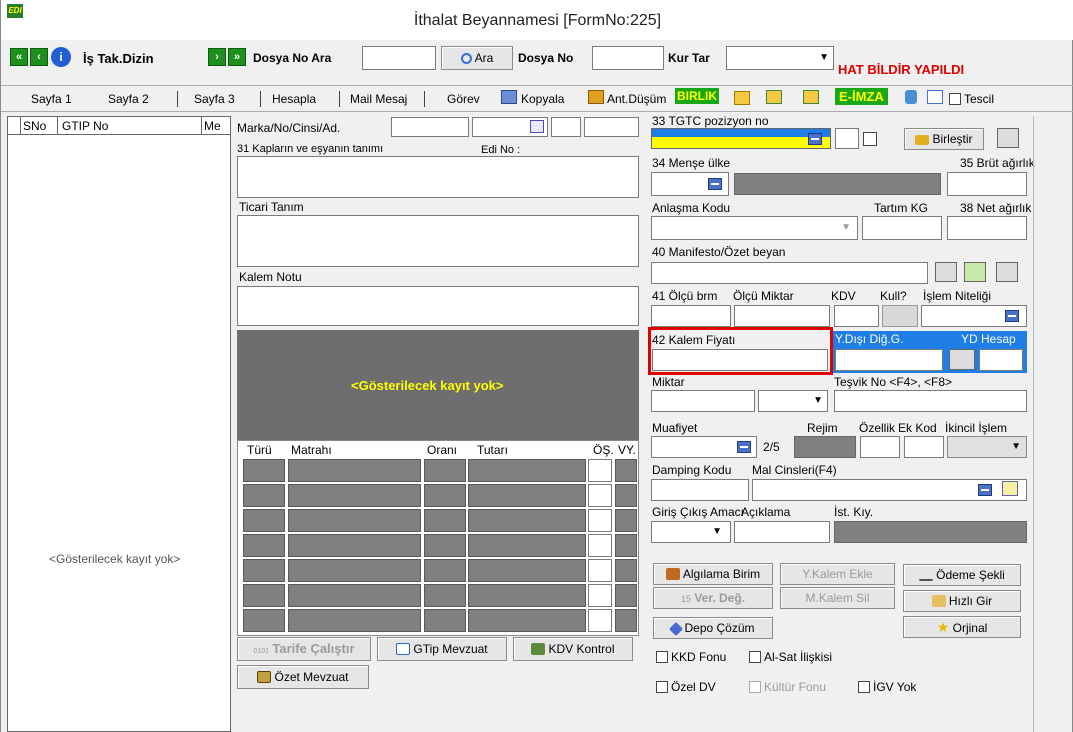  What do you see at coordinates (1008, 138) in the screenshot?
I see `calculator-button` at bounding box center [1008, 138].